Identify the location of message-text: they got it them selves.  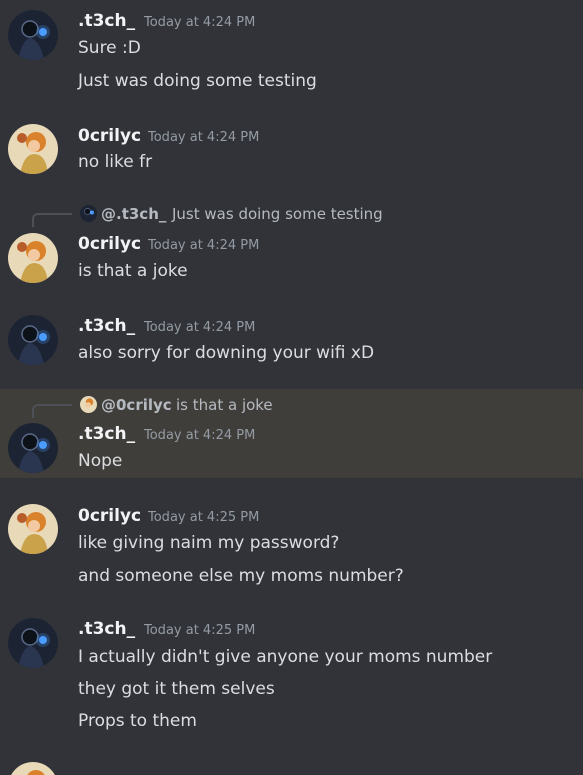
(176, 689).